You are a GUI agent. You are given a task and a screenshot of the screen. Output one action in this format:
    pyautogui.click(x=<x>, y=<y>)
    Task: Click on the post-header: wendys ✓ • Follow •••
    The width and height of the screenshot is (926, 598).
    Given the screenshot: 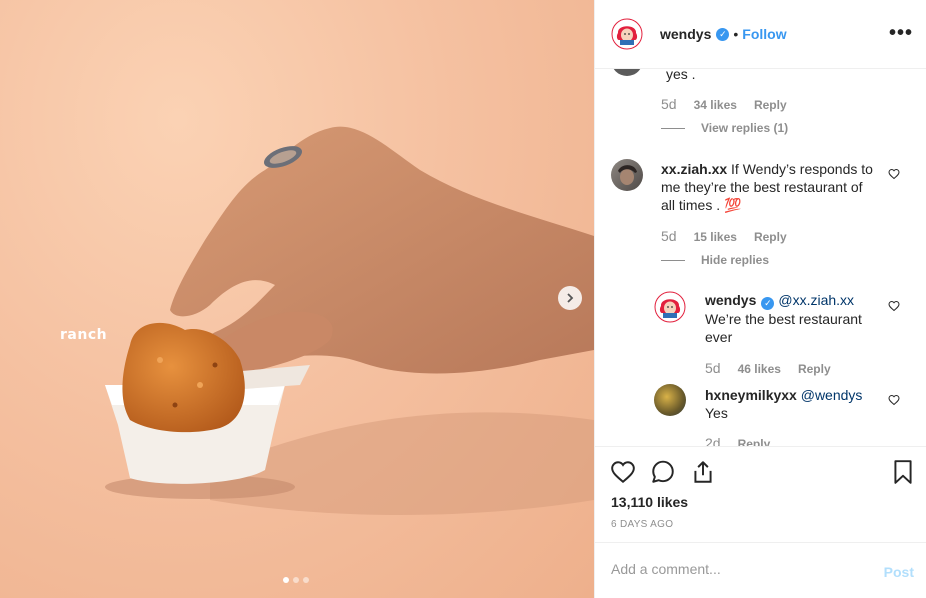 What is the action you would take?
    pyautogui.click(x=760, y=34)
    